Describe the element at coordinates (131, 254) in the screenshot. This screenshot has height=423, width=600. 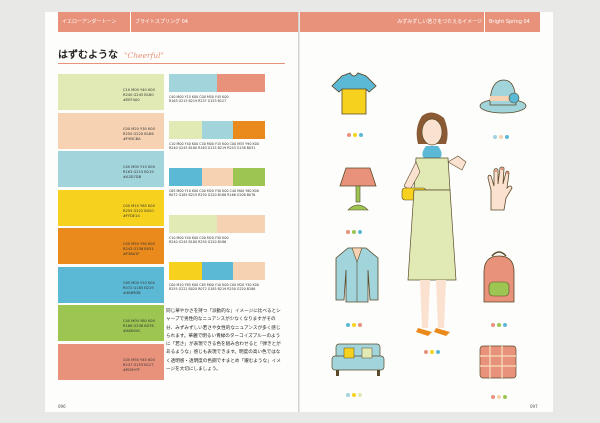
I see `swatch-hex: #F38A1F` at that location.